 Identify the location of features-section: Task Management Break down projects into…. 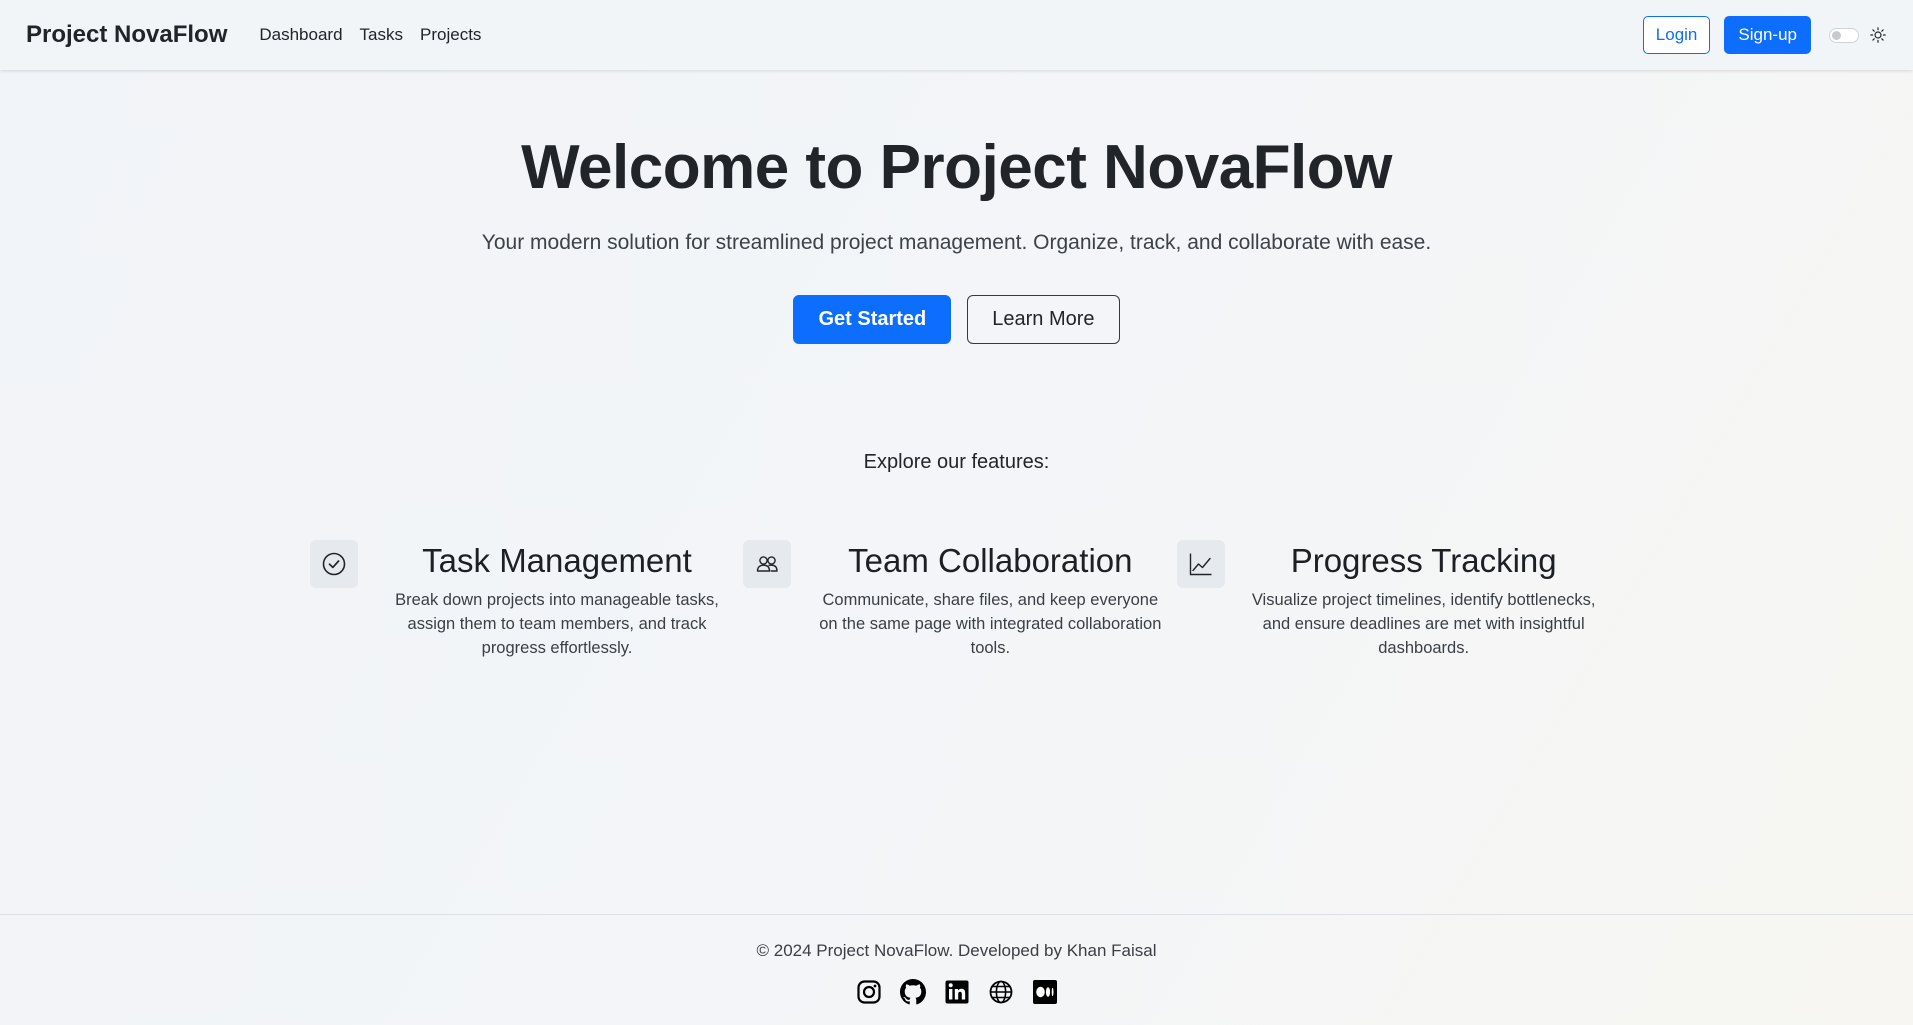
(960, 600).